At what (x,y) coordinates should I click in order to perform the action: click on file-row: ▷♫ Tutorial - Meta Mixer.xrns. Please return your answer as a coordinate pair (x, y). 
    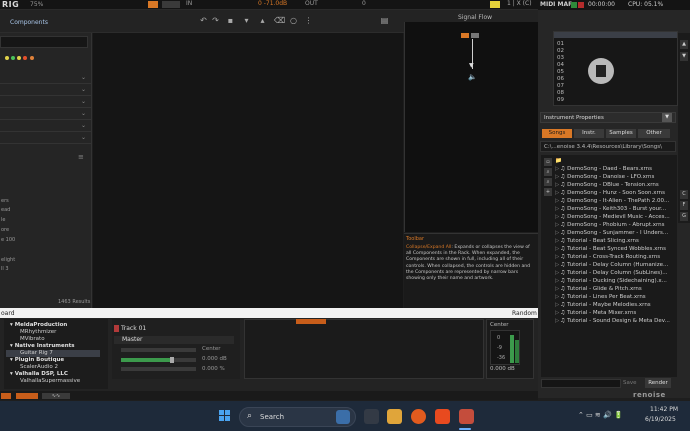
    Looking at the image, I should click on (615, 313).